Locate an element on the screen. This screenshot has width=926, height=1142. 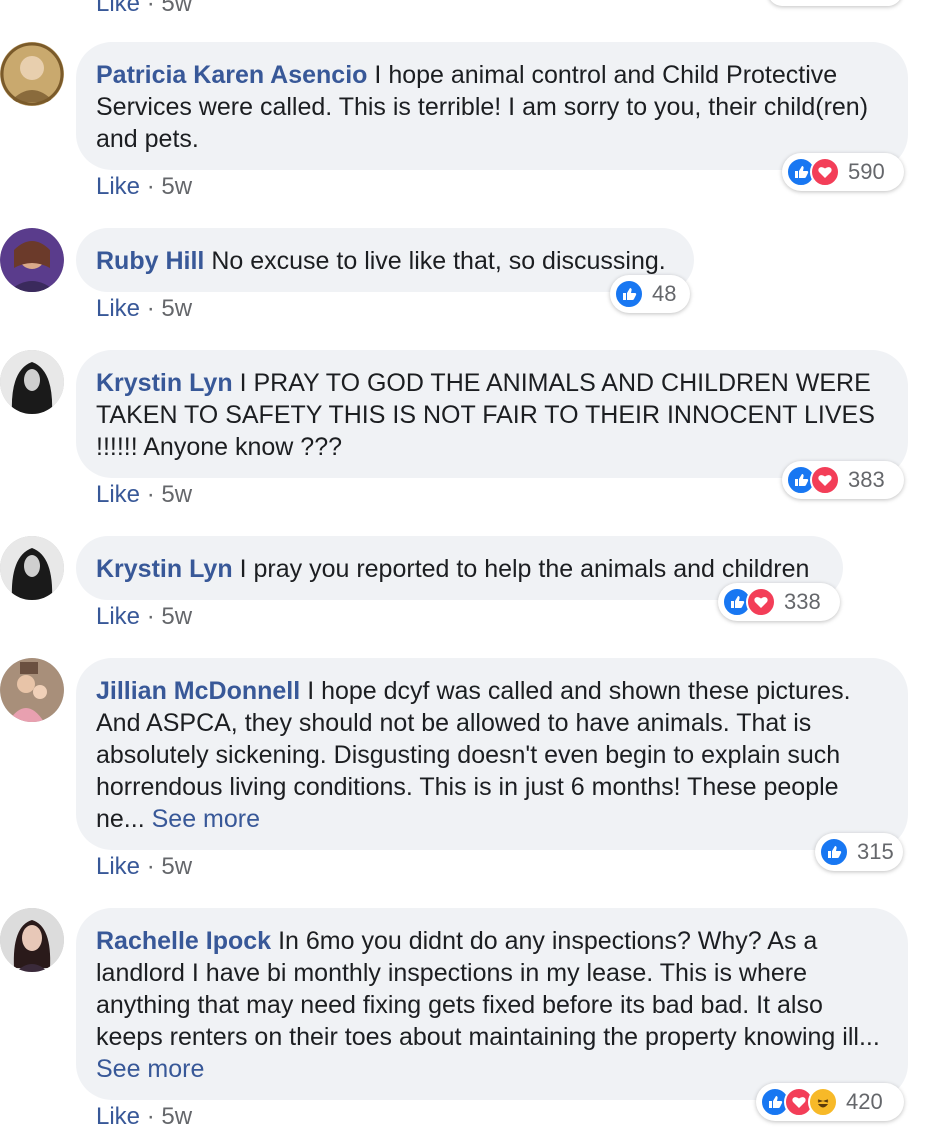
previous-comment-actions: Like · 5w is located at coordinates (144, 9).